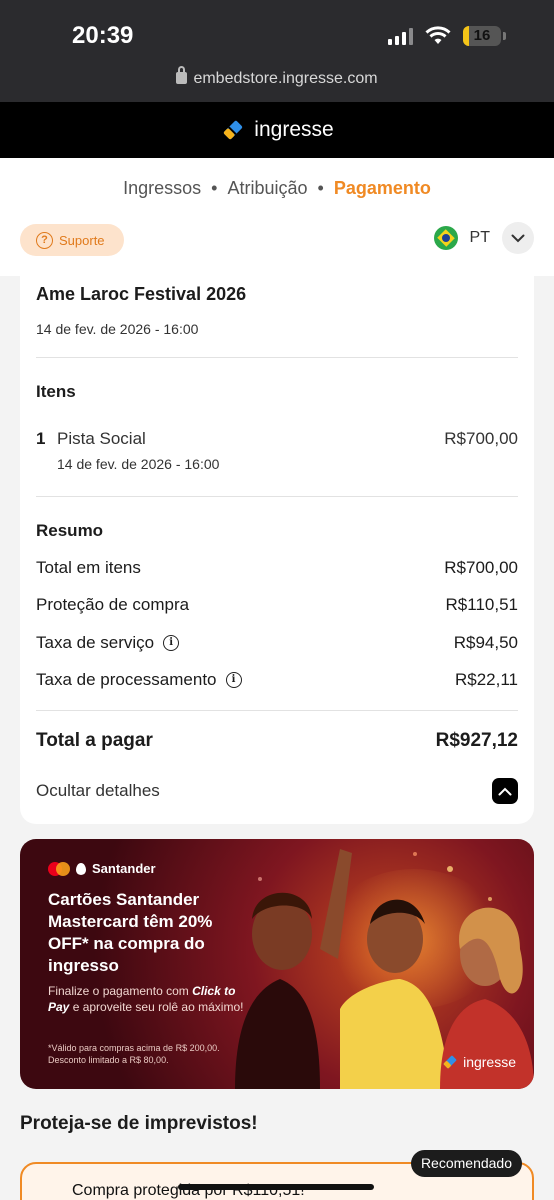  Describe the element at coordinates (466, 1163) in the screenshot. I see `recommended-badge: Recomendado` at that location.